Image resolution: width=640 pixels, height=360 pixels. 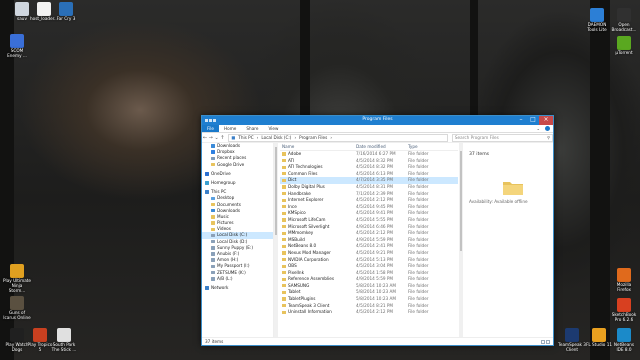 What do you see at coordinates (369, 292) in the screenshot?
I see `table-row: Tablet 5/8/2014 10:23 AM File folder` at bounding box center [369, 292].